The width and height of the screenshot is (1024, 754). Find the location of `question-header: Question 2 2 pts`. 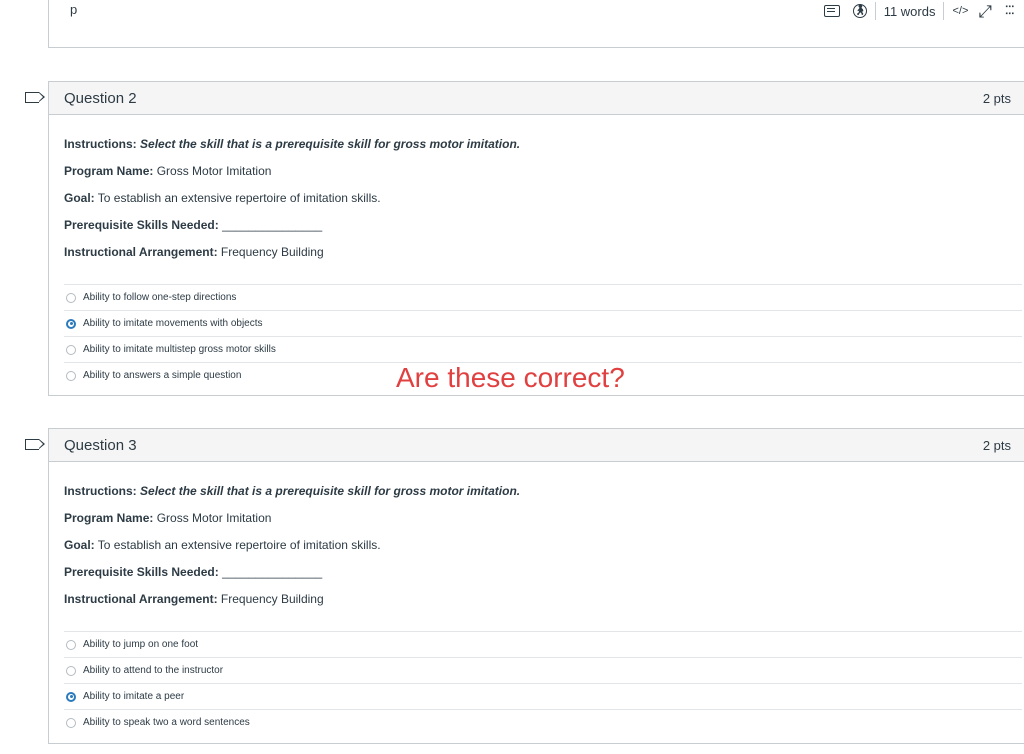

question-header: Question 2 2 pts is located at coordinates (536, 98).